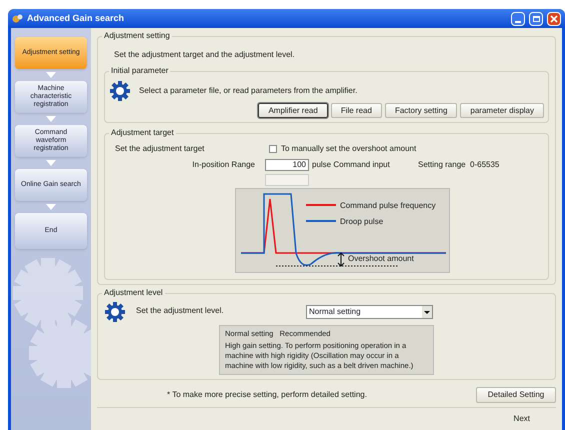 The width and height of the screenshot is (565, 430). What do you see at coordinates (427, 312) in the screenshot?
I see `caret-icon` at bounding box center [427, 312].